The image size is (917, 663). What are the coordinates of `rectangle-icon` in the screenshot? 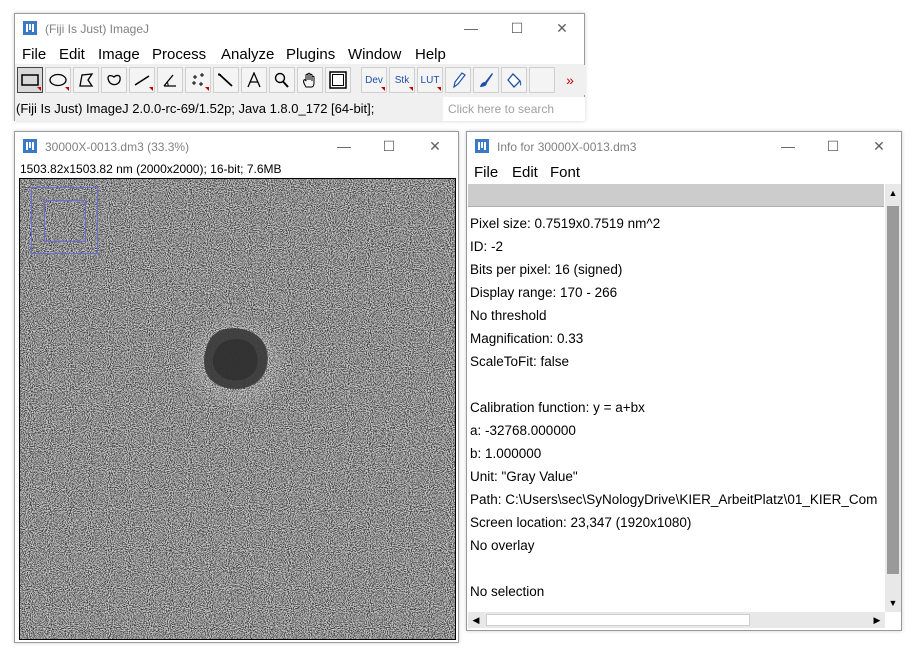 It's located at (30, 80).